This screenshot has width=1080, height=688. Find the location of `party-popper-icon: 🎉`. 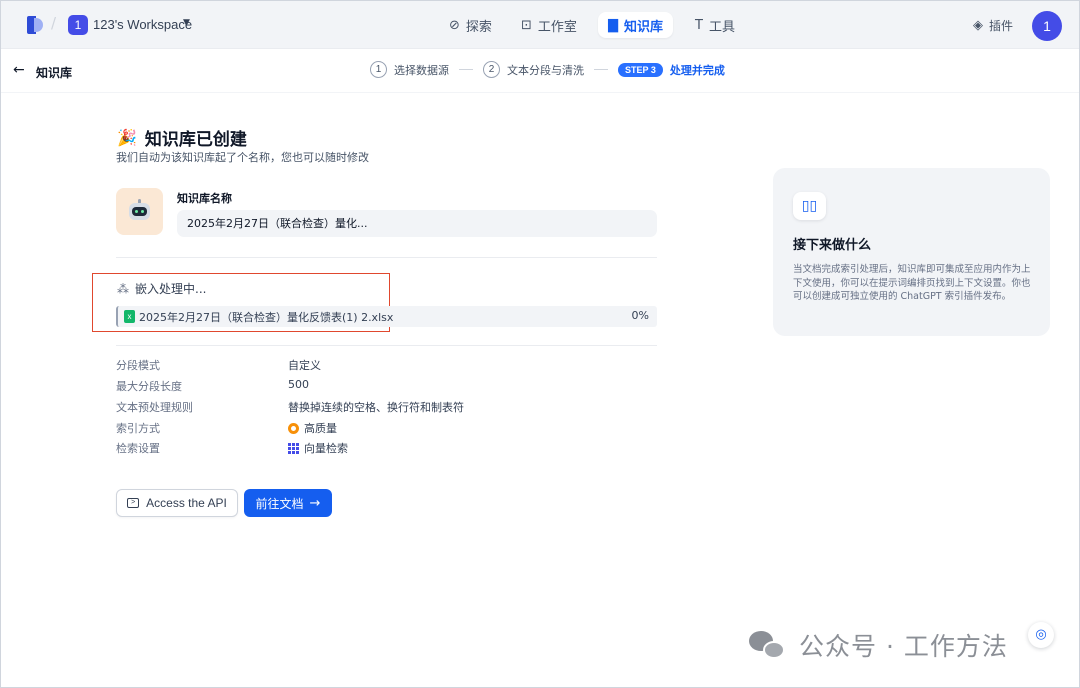

party-popper-icon: 🎉 is located at coordinates (127, 137).